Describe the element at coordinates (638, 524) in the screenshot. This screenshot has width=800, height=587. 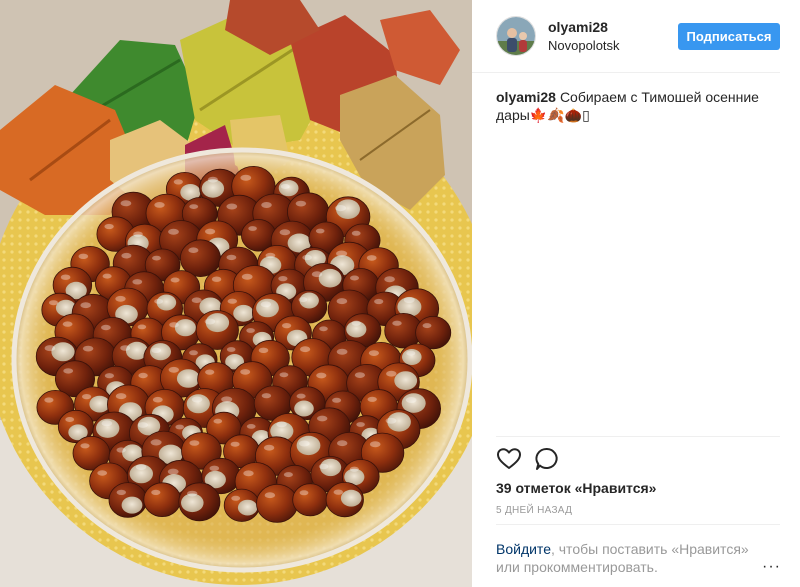
I see `login-divider` at that location.